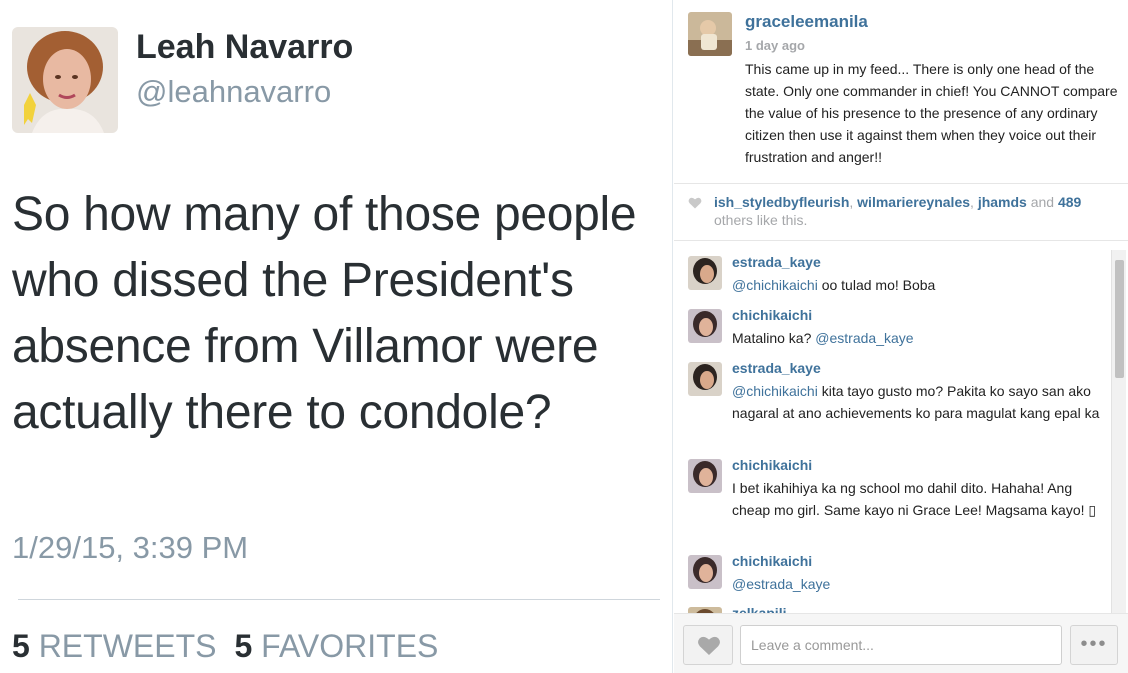 The width and height of the screenshot is (1128, 673). I want to click on retweets-count: 5, so click(21, 646).